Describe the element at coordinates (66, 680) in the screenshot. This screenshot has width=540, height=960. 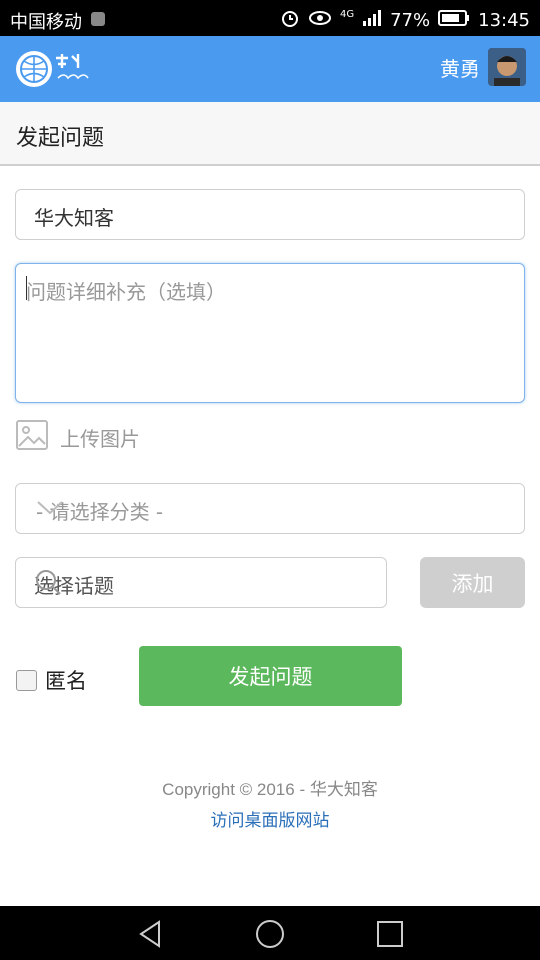
I see `anonymous-label: 匿名` at that location.